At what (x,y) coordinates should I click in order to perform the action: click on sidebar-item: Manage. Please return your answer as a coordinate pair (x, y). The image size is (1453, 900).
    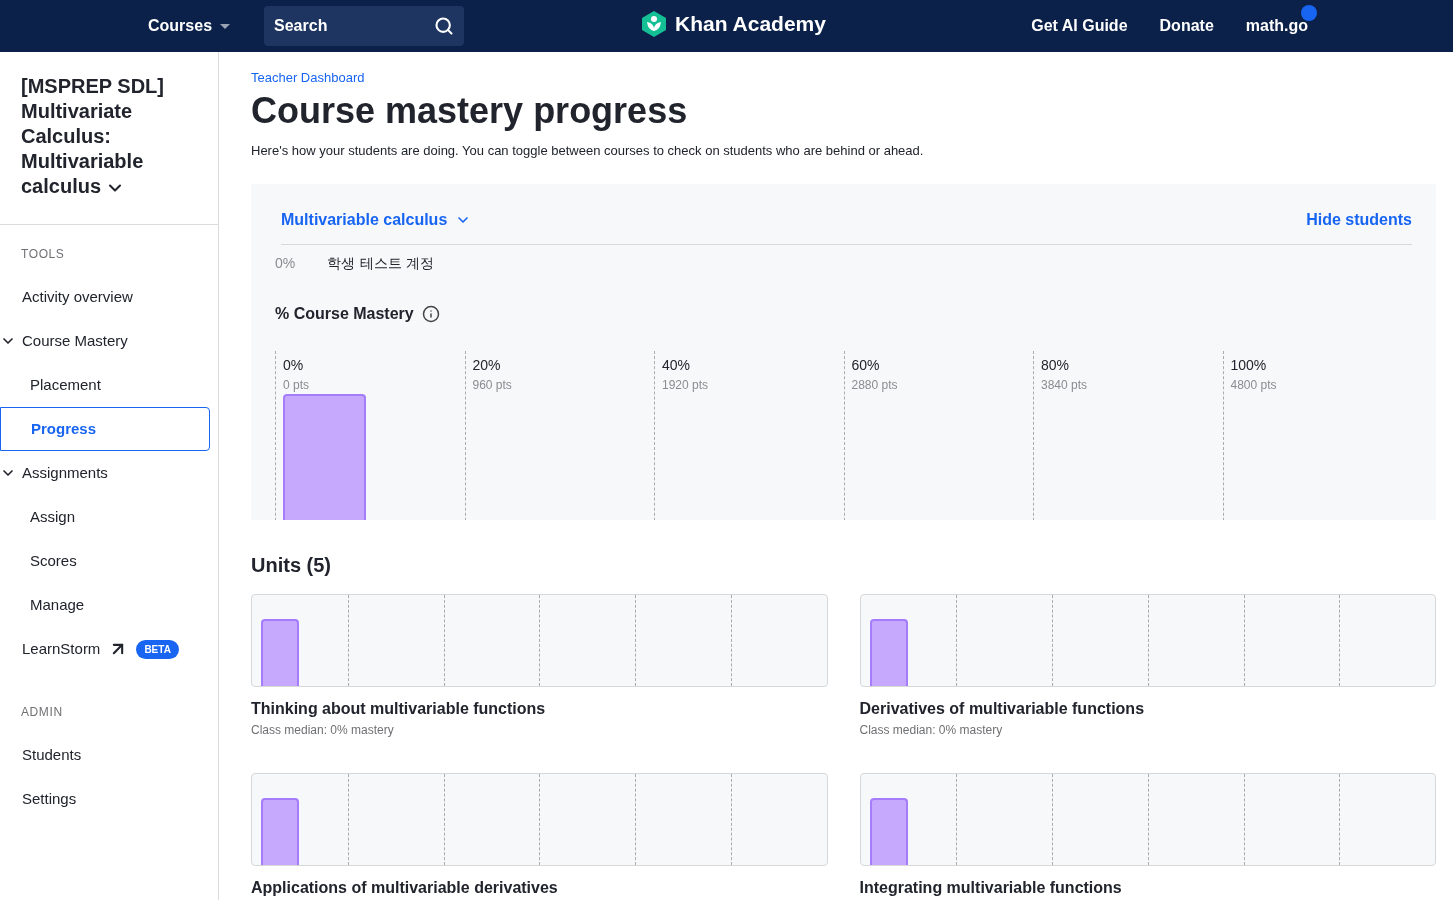
    Looking at the image, I should click on (105, 605).